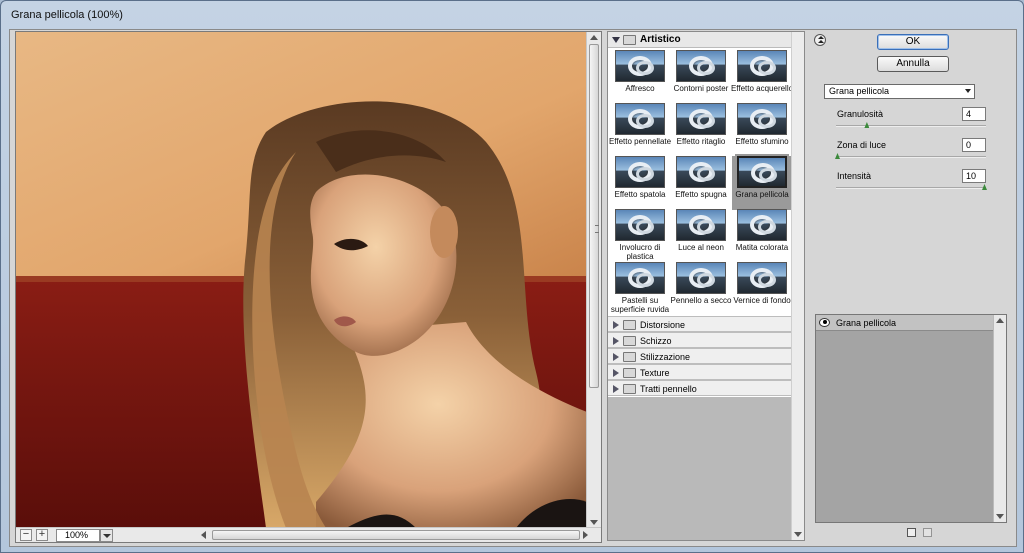 The height and width of the screenshot is (553, 1024). I want to click on folder-label: Stilizzazione, so click(665, 357).